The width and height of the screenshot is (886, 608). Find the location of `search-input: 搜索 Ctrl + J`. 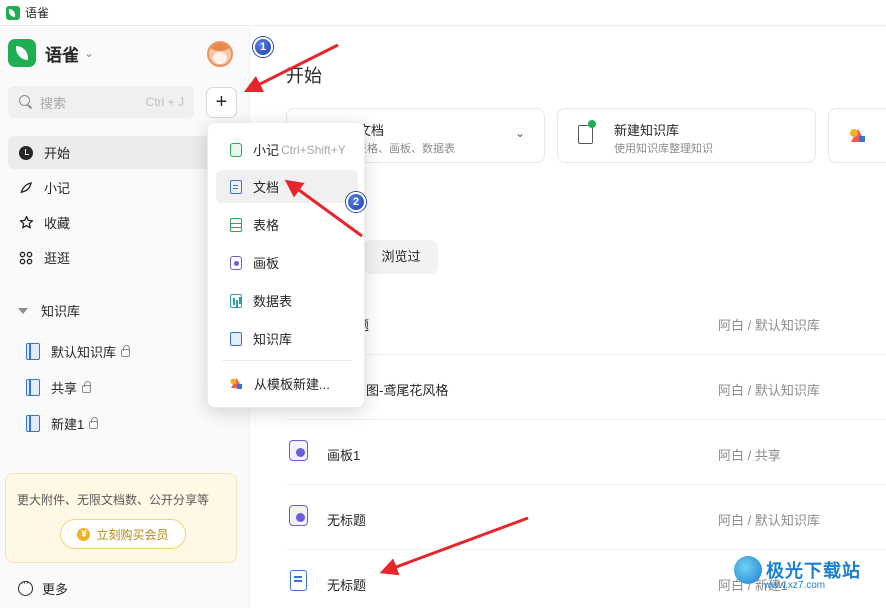

search-input: 搜索 Ctrl + J is located at coordinates (101, 102).